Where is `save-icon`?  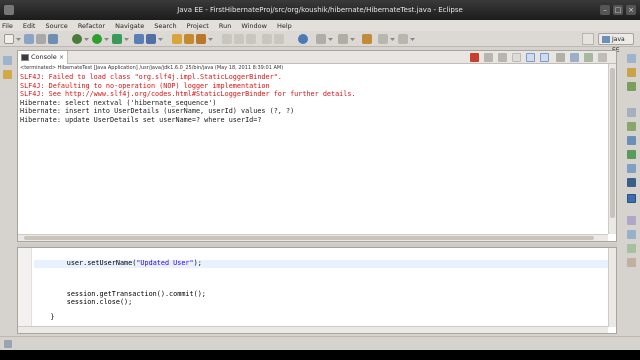
save-icon is located at coordinates (29, 39).